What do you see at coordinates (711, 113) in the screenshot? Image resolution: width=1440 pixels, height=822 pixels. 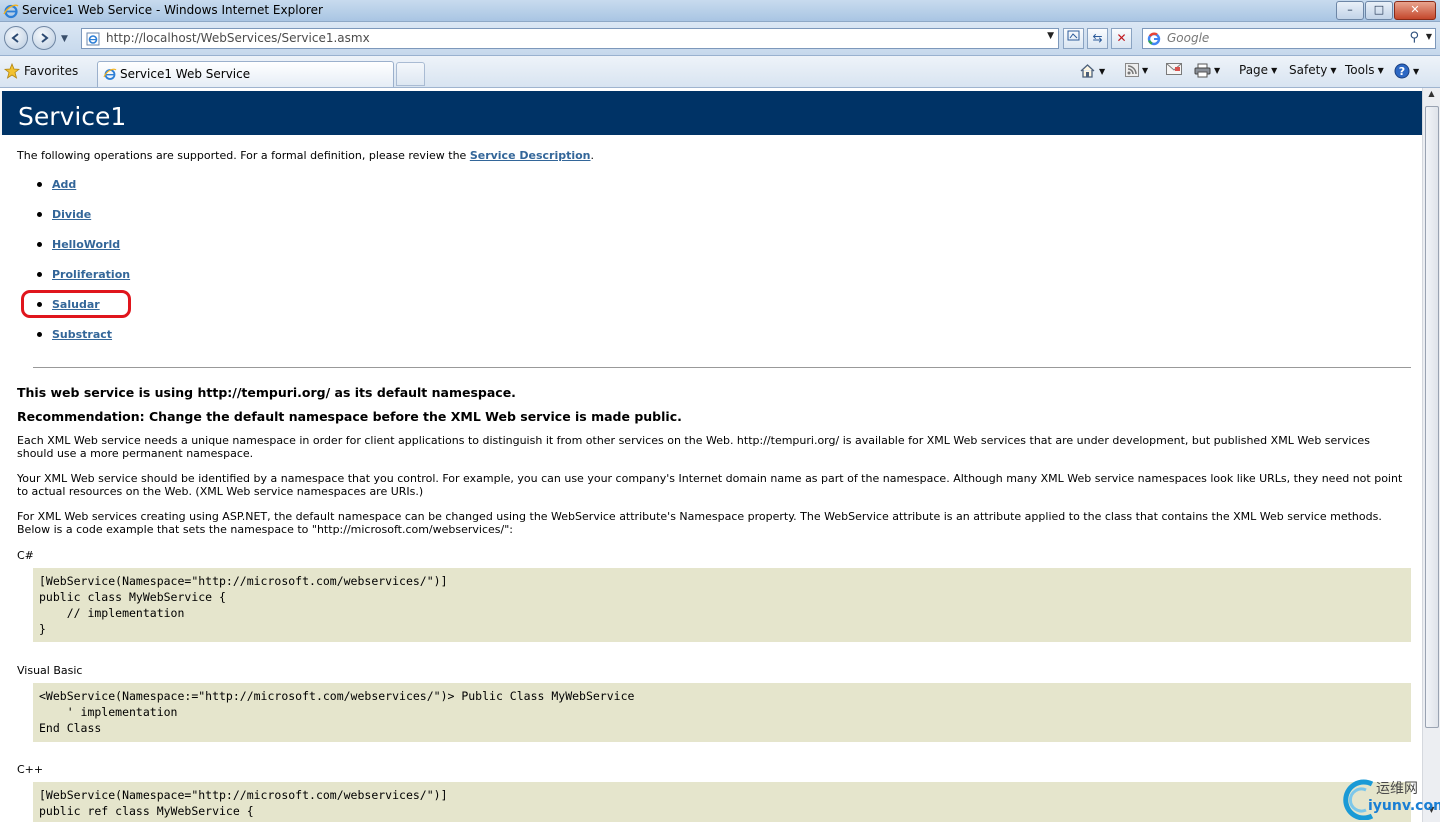 I see `page-header-band: Service1` at bounding box center [711, 113].